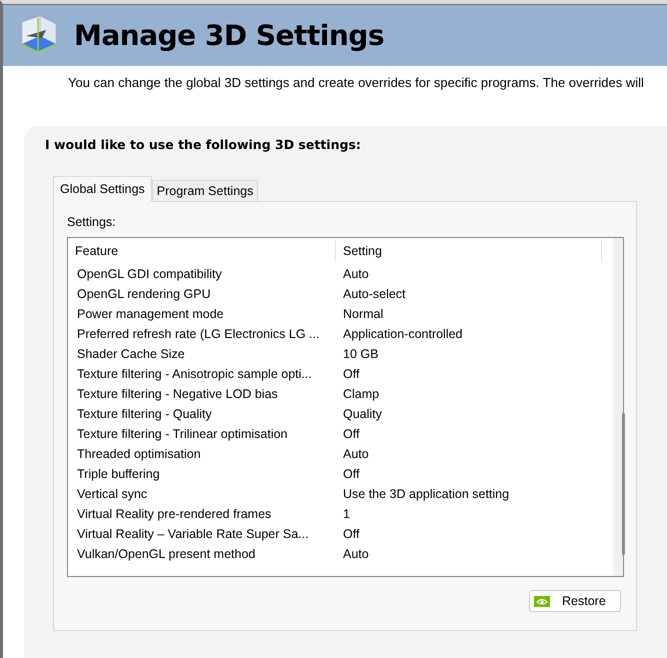  Describe the element at coordinates (151, 314) in the screenshot. I see `feature-cell-text: Power management mode` at that location.